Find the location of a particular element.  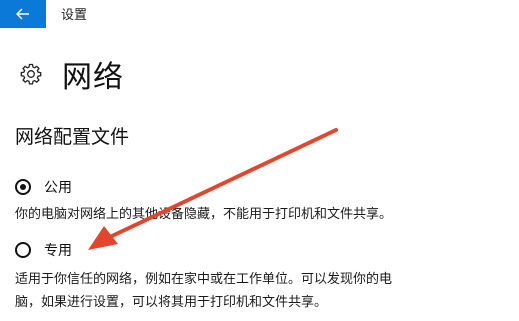

section-title-network-profile: 网络配置文件 is located at coordinates (72, 137).